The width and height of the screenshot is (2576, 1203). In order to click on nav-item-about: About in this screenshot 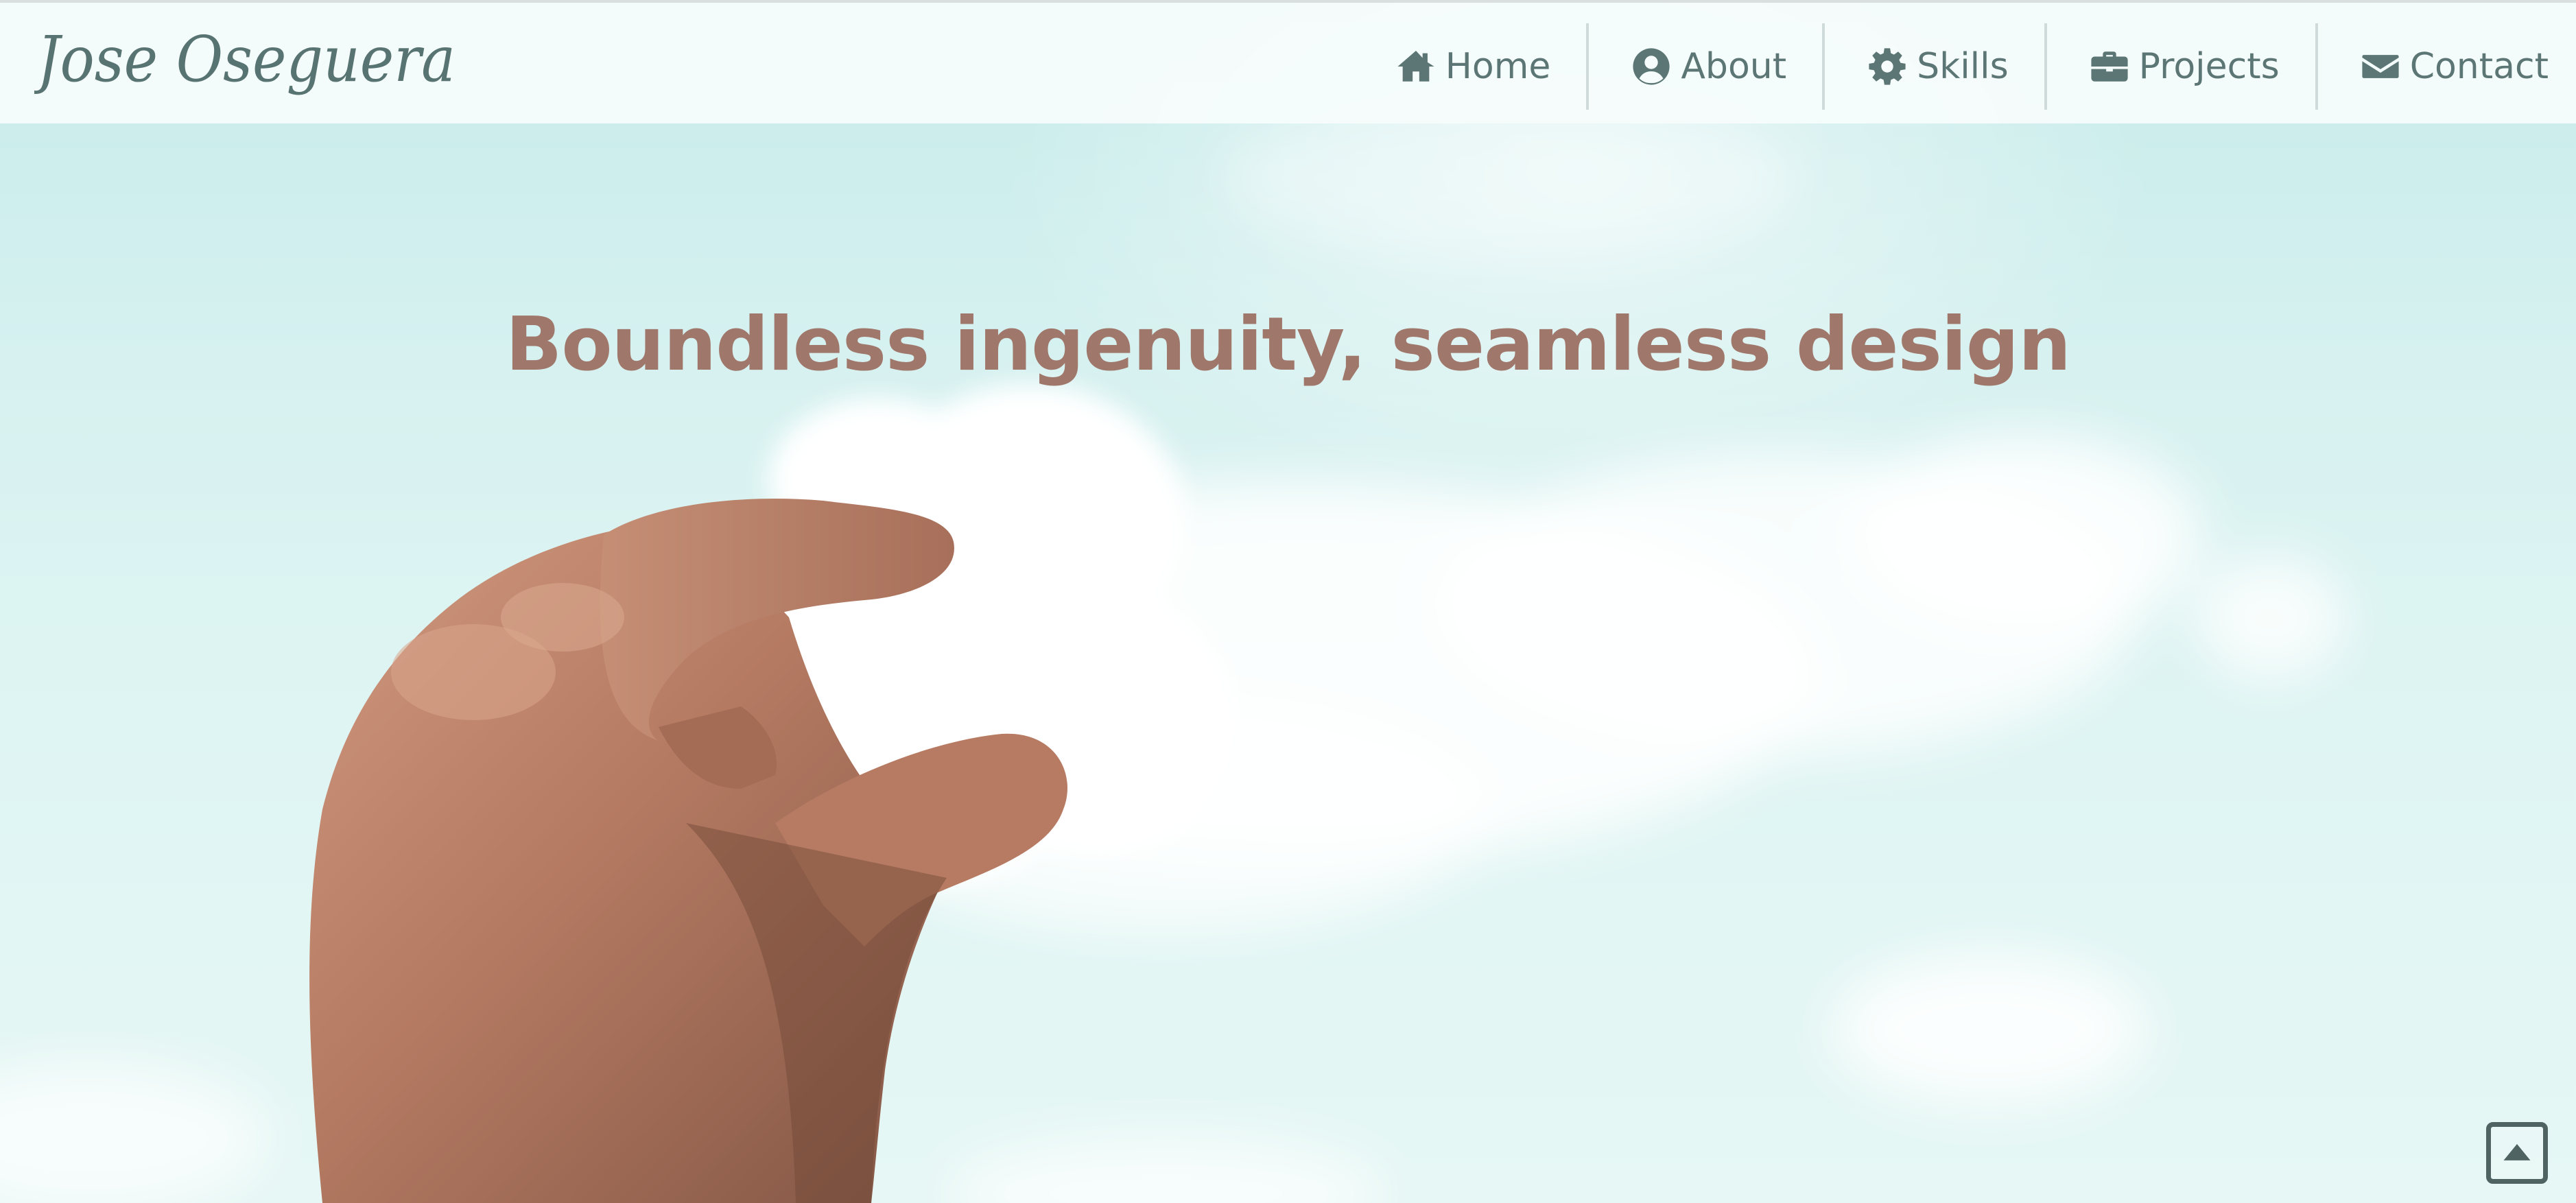, I will do `click(1705, 66)`.